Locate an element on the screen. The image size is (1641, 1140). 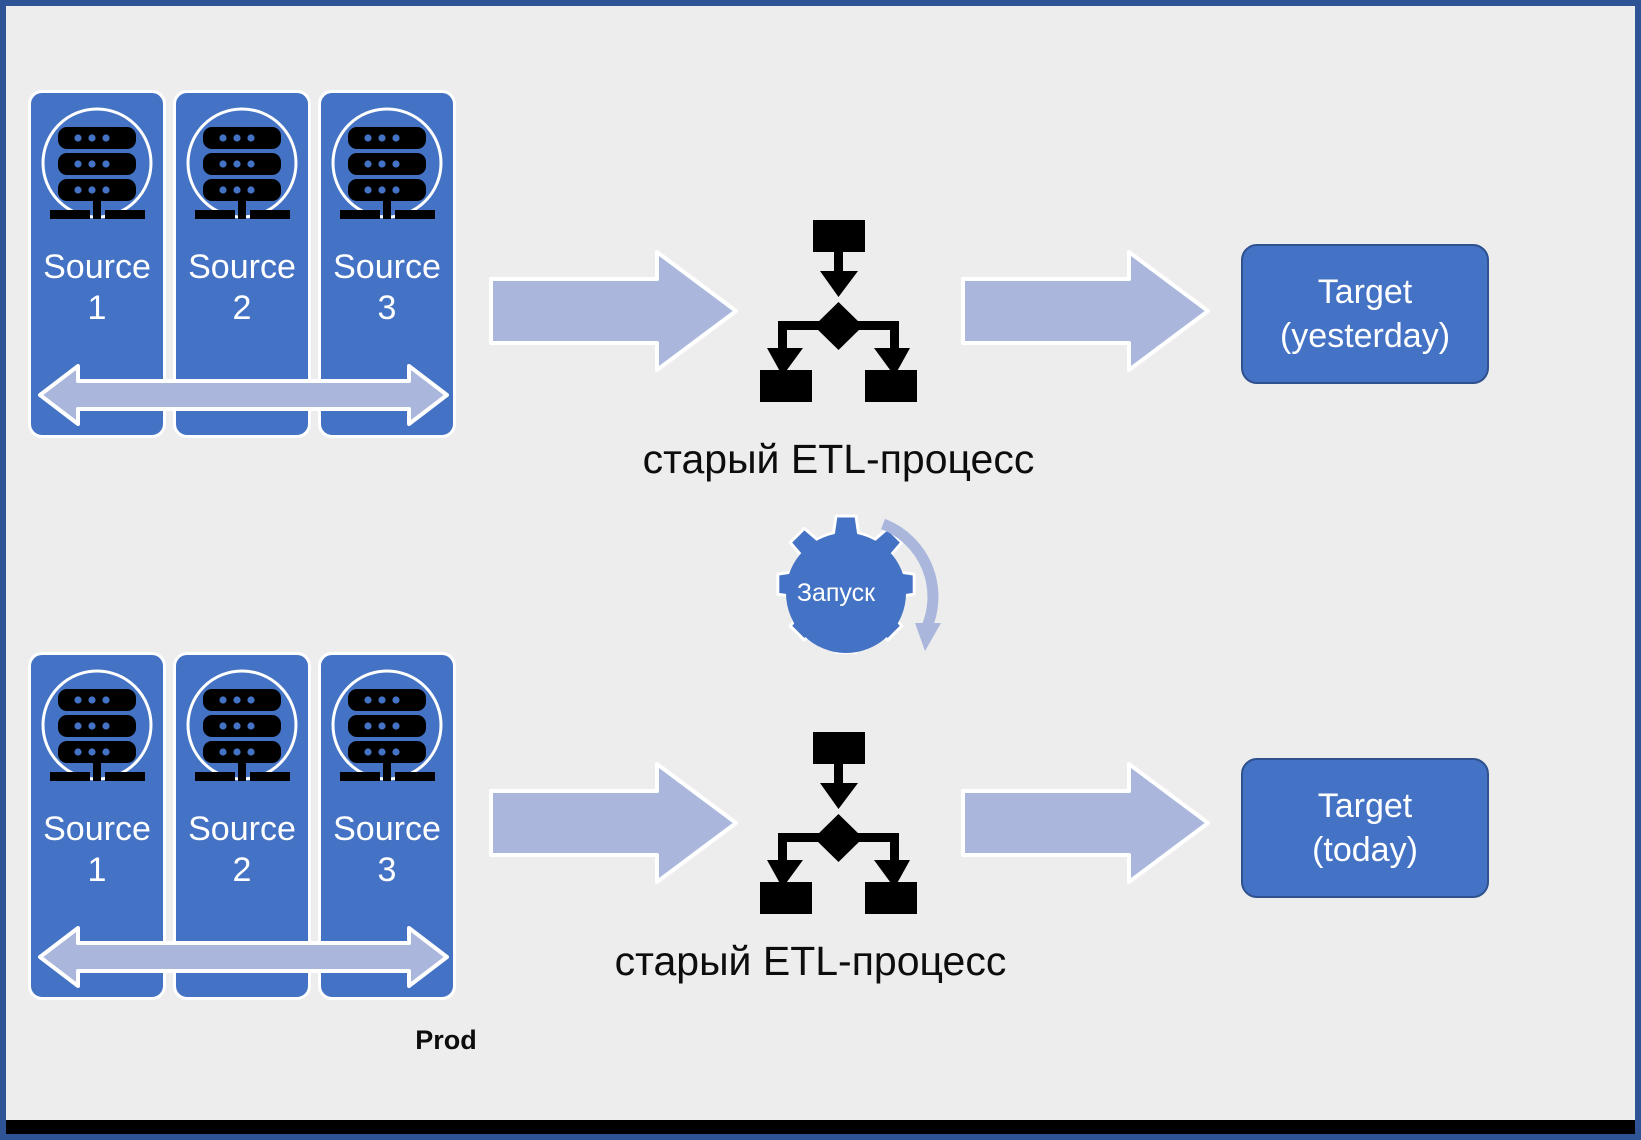
target-box-today: Target (today) is located at coordinates (1365, 828).